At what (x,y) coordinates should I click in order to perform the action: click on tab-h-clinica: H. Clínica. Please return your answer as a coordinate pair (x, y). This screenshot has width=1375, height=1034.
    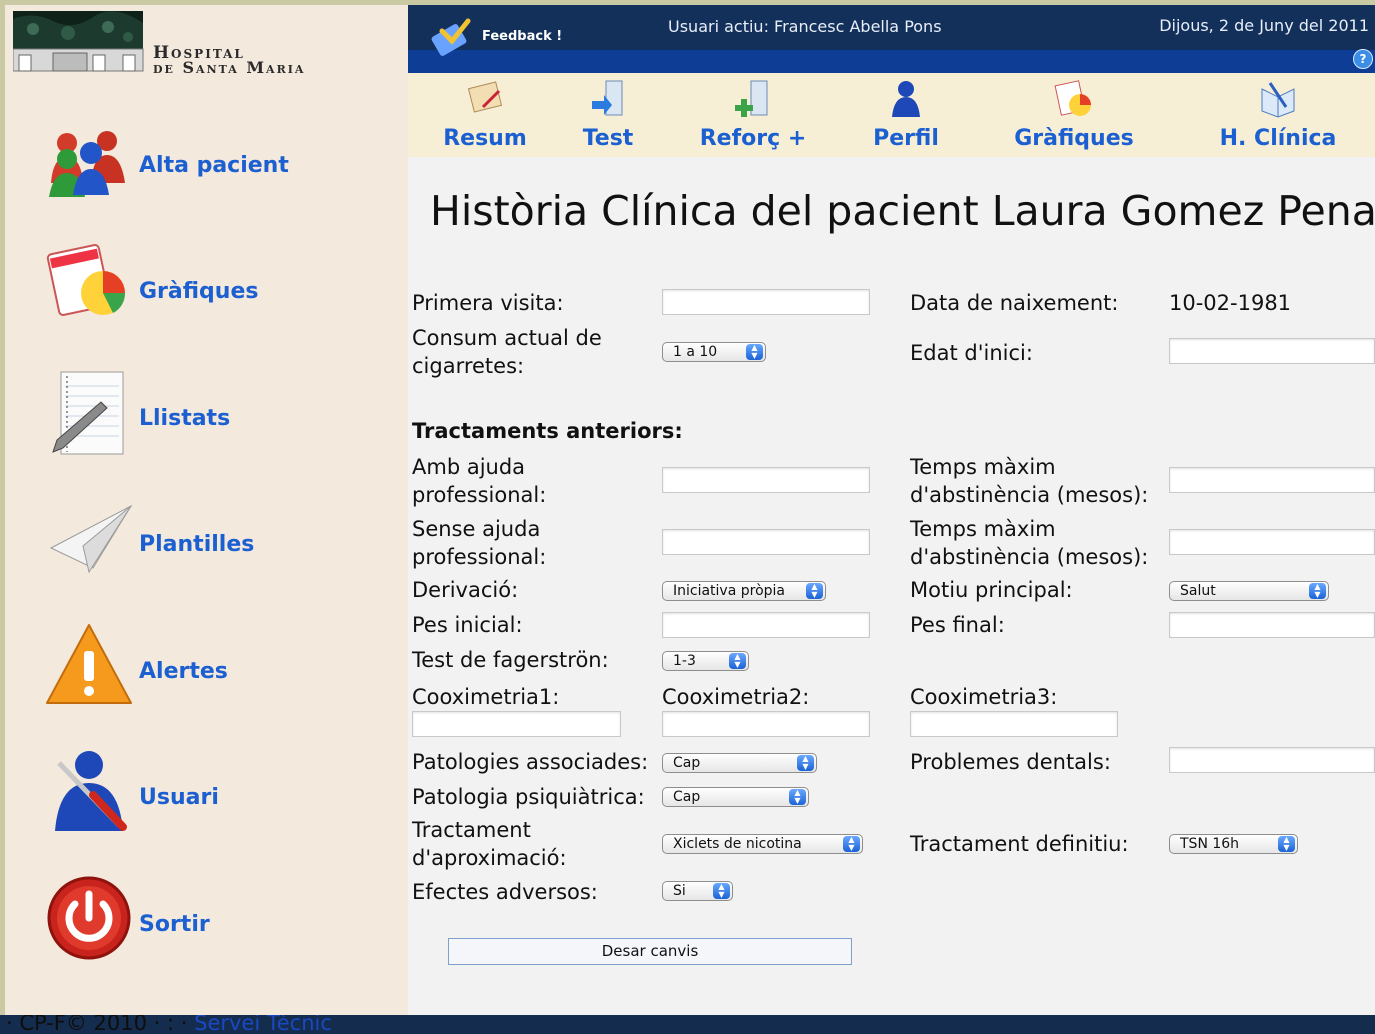
    Looking at the image, I should click on (1278, 115).